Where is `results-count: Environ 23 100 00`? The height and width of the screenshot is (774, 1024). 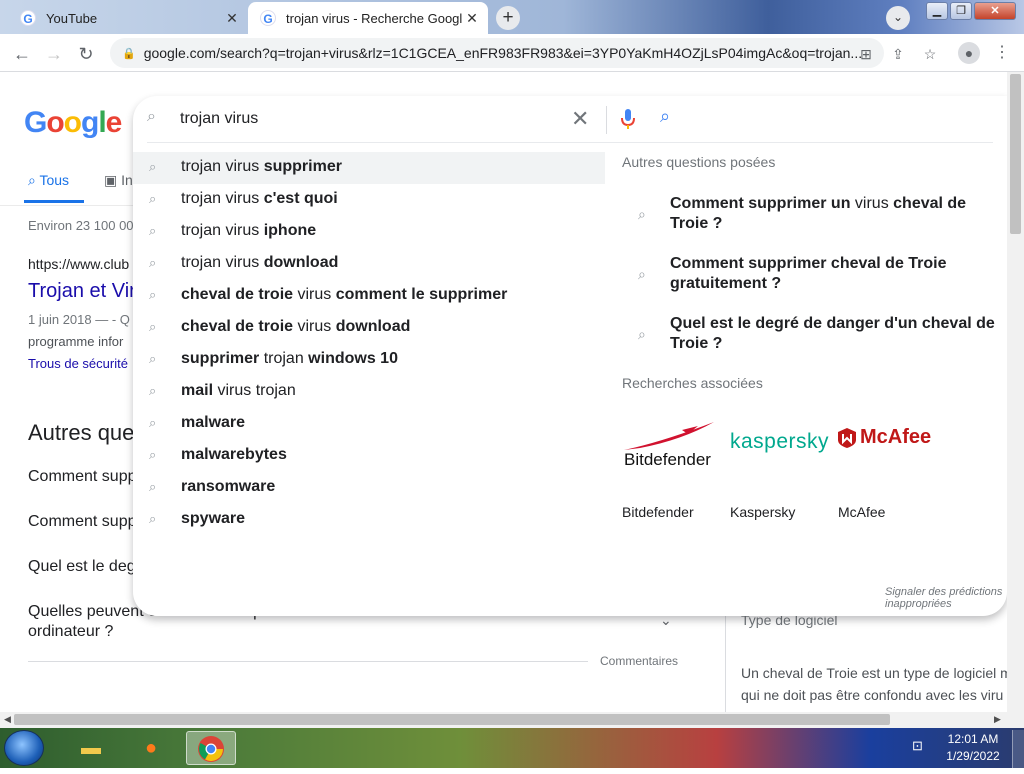
results-count: Environ 23 100 00 is located at coordinates (81, 225).